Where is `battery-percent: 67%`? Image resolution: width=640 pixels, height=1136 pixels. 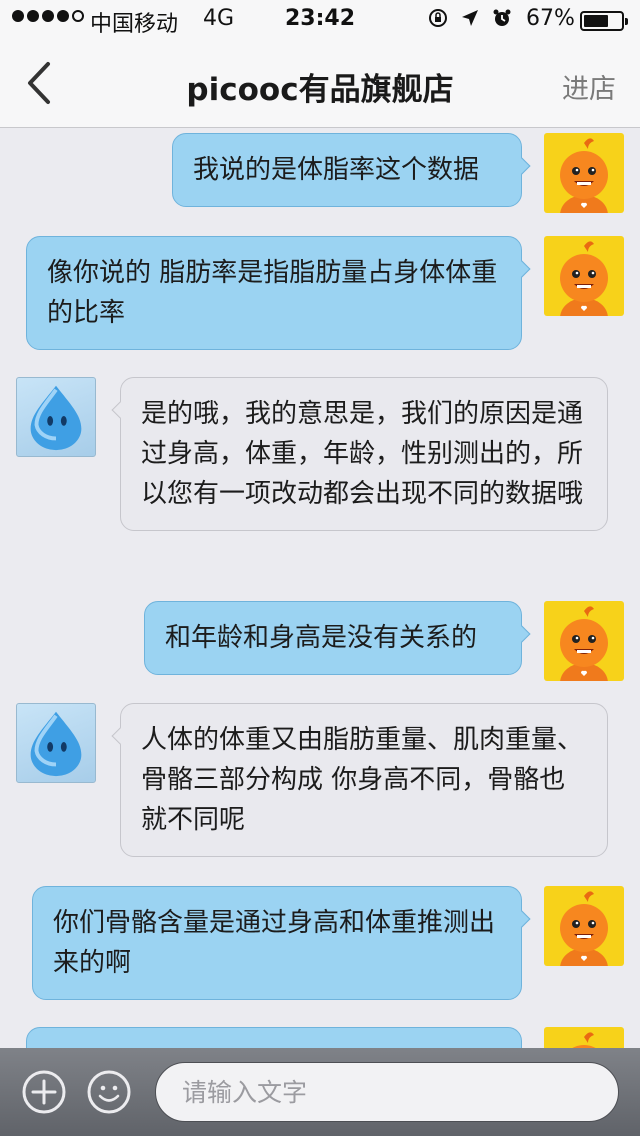 battery-percent: 67% is located at coordinates (550, 18).